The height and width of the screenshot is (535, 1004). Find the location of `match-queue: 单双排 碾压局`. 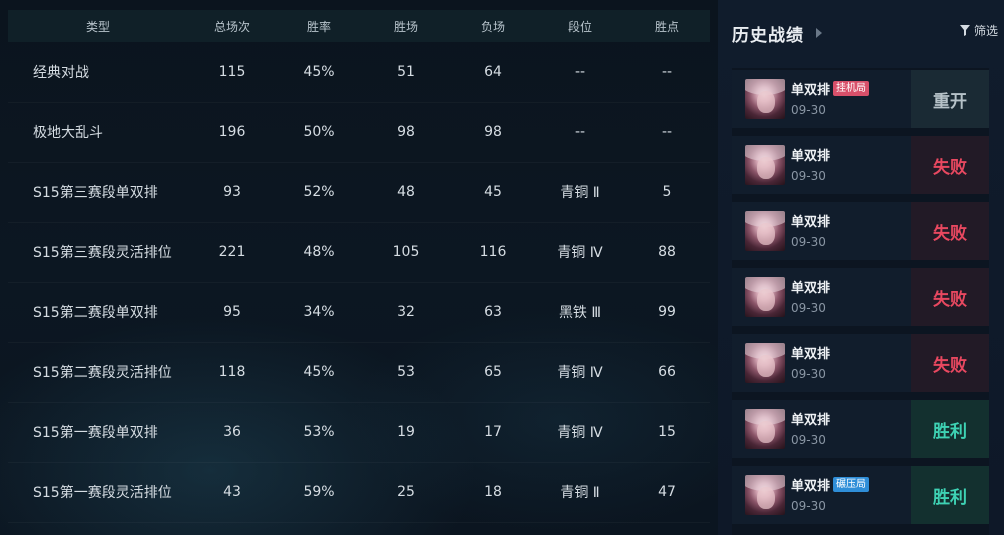

match-queue: 单双排 碾压局 is located at coordinates (830, 484).